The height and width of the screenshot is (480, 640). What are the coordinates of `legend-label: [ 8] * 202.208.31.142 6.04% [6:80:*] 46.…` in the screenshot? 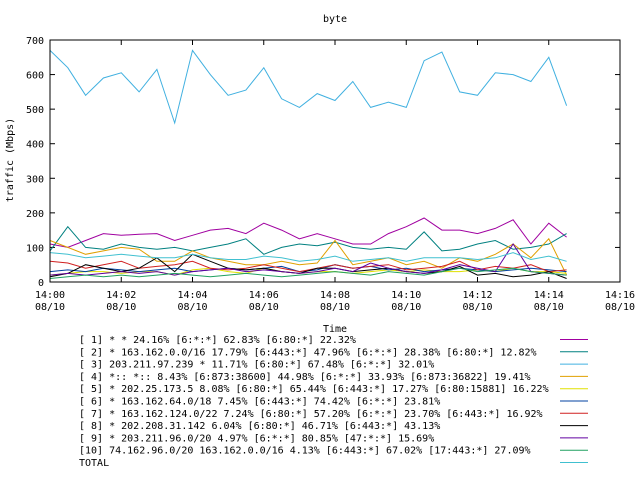 It's located at (259, 426).